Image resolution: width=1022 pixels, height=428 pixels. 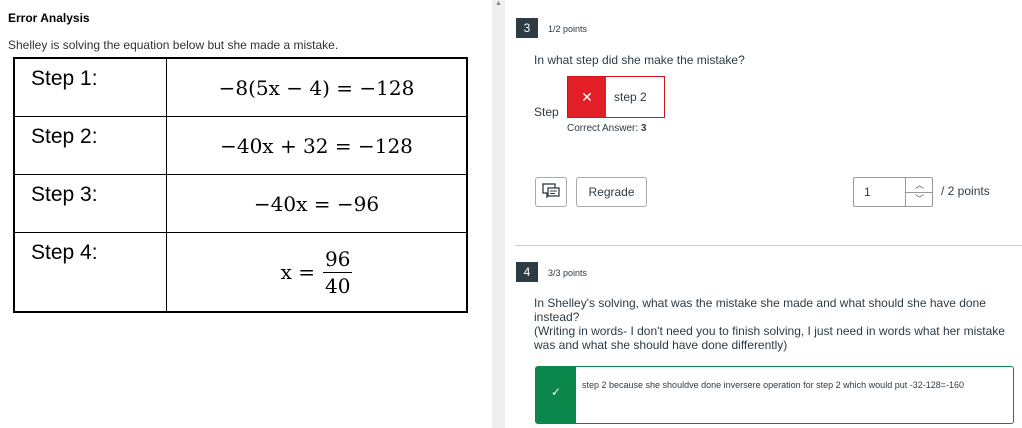 I want to click on comment-button, so click(x=551, y=192).